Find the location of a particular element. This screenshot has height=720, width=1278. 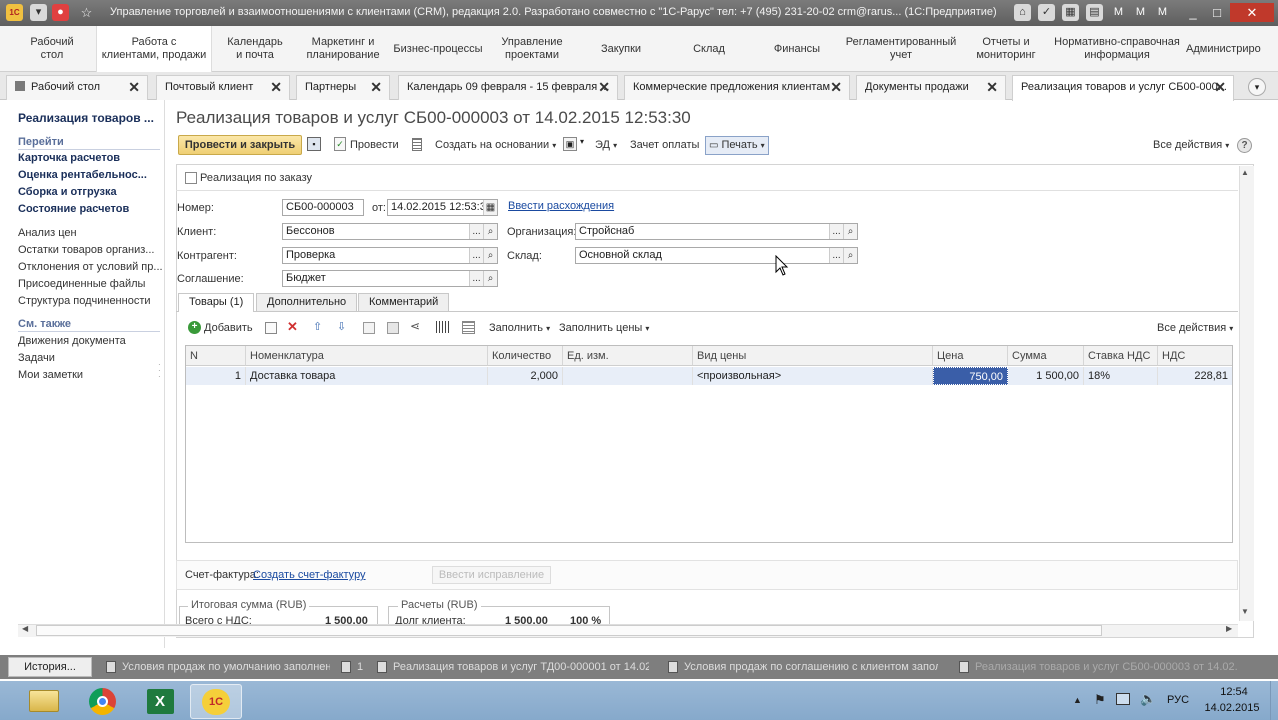

favorites-star-icon: ☆ is located at coordinates (86, 12).